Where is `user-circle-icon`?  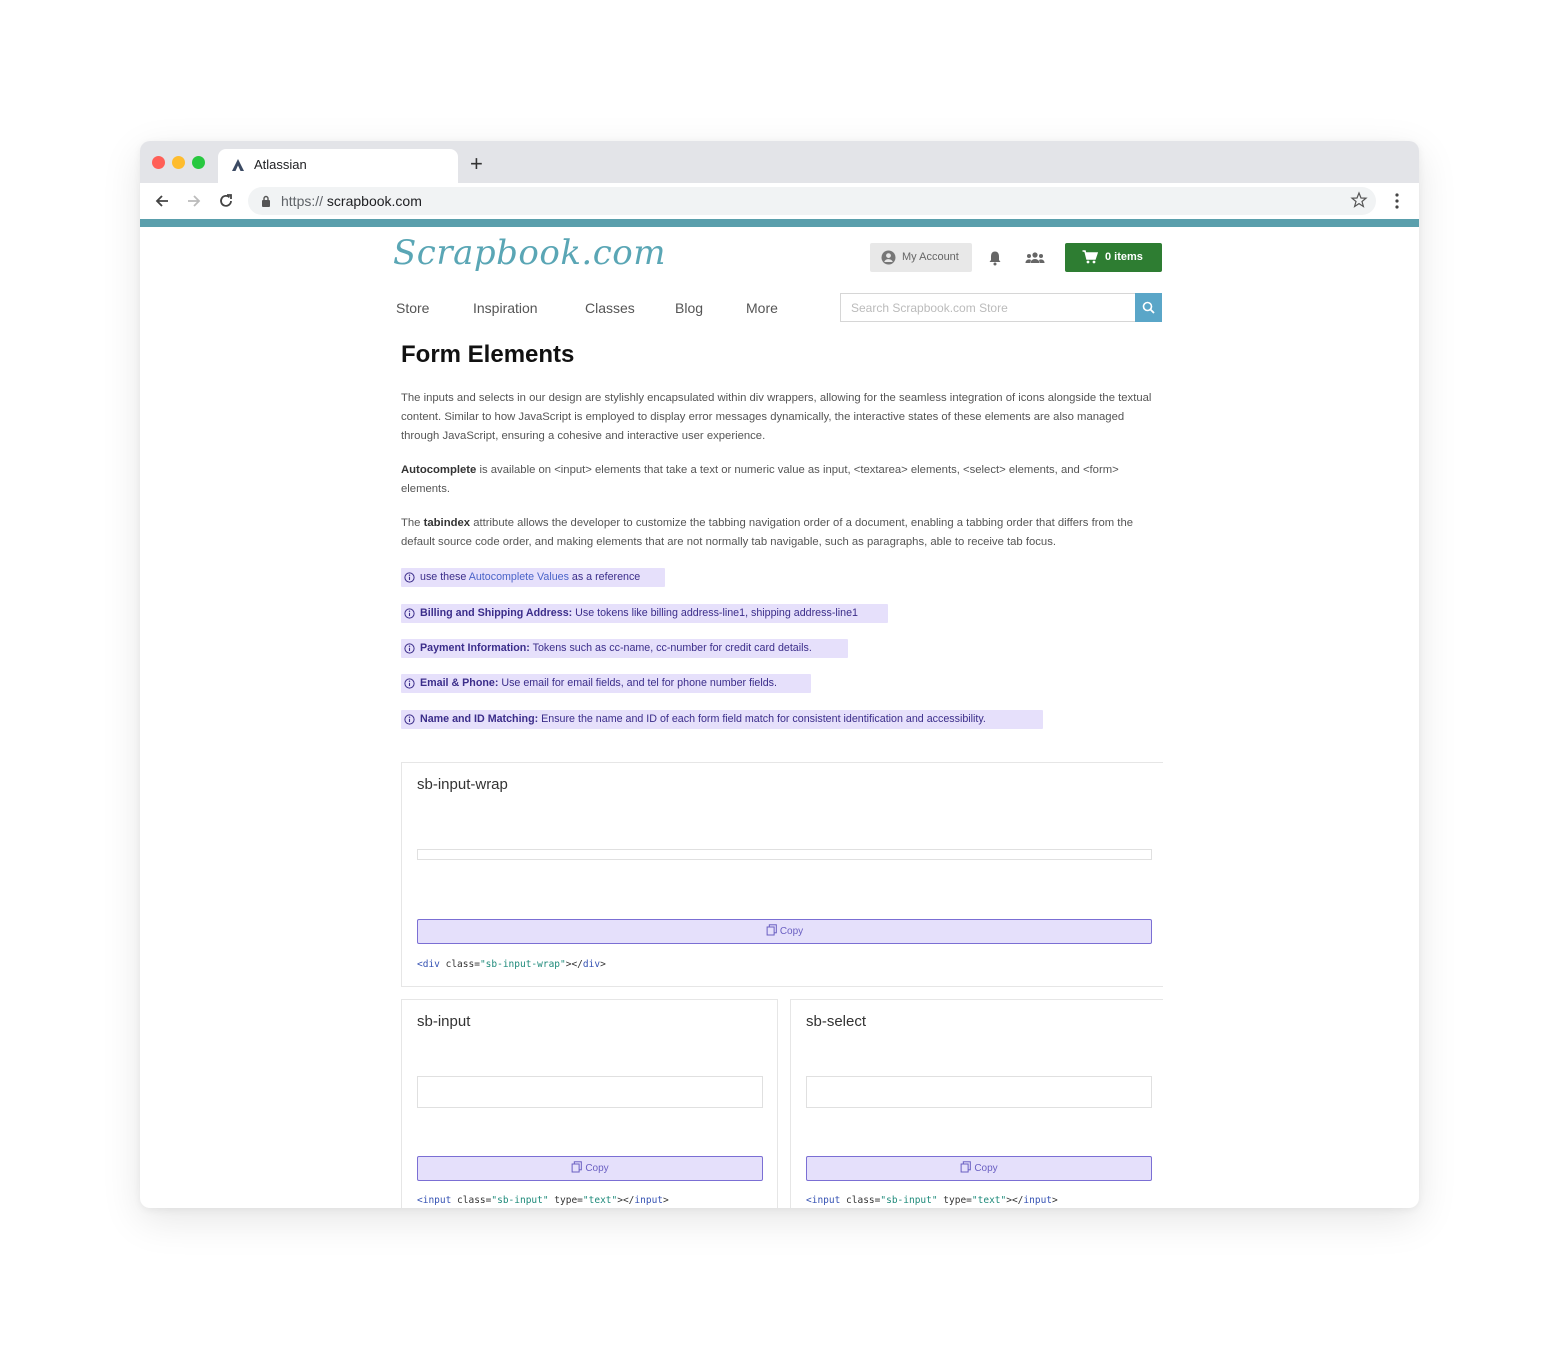
user-circle-icon is located at coordinates (888, 257).